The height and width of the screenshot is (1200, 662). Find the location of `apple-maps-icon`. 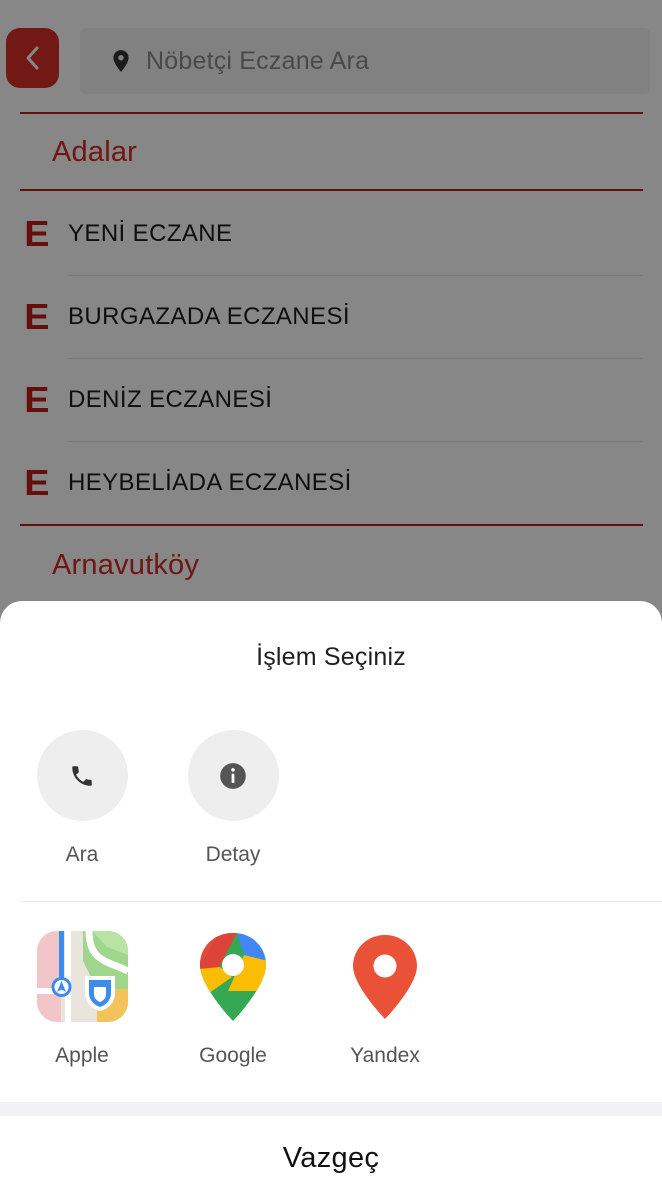

apple-maps-icon is located at coordinates (82, 976).